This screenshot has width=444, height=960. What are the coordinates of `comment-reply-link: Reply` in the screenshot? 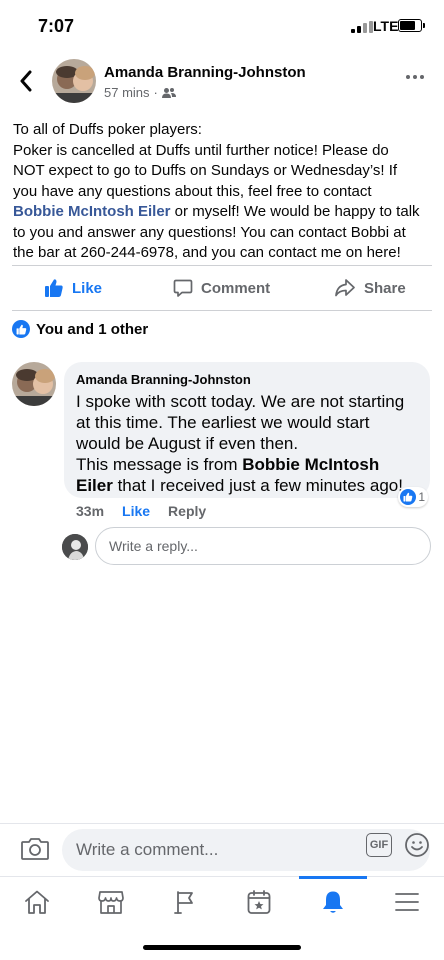 It's located at (187, 511).